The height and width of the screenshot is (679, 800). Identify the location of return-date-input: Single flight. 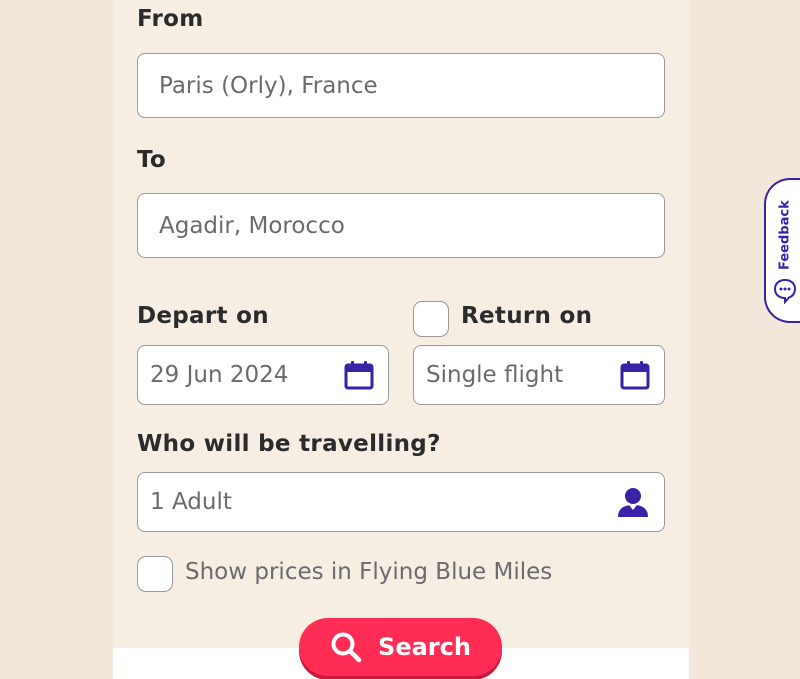
(539, 375).